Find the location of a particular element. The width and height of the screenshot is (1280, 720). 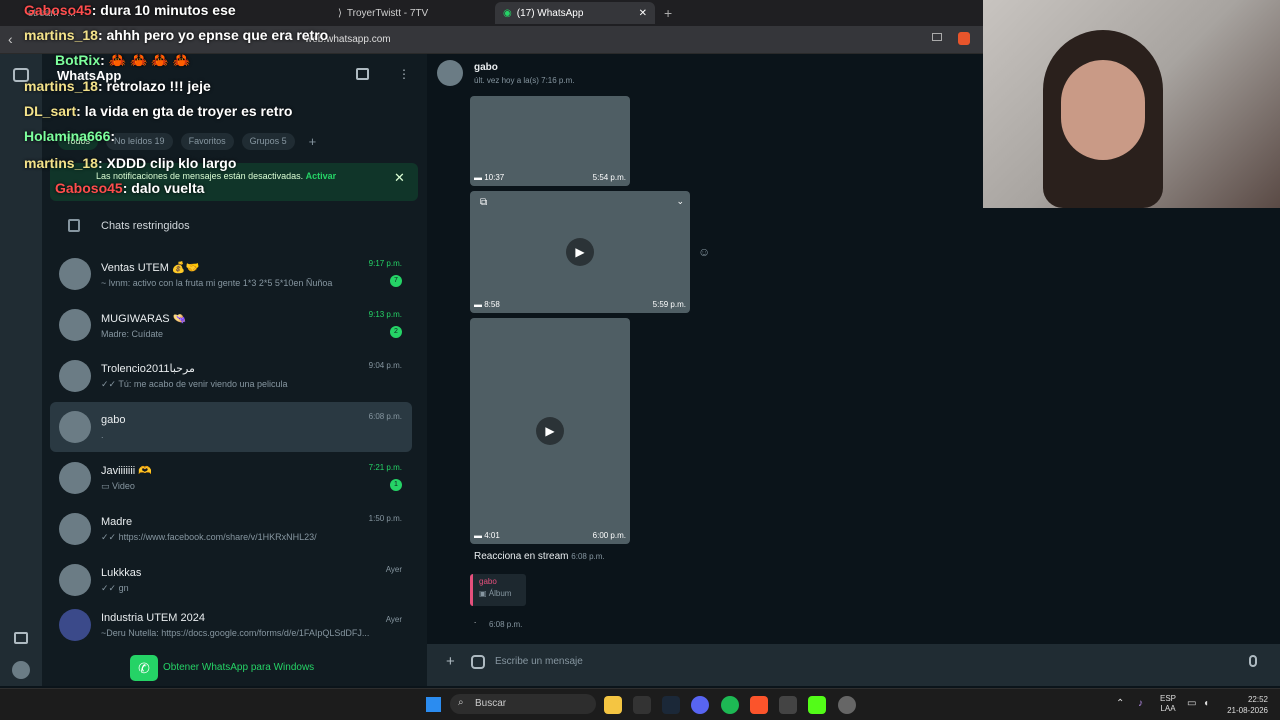

search-icon: ⌕ is located at coordinates (461, 702).